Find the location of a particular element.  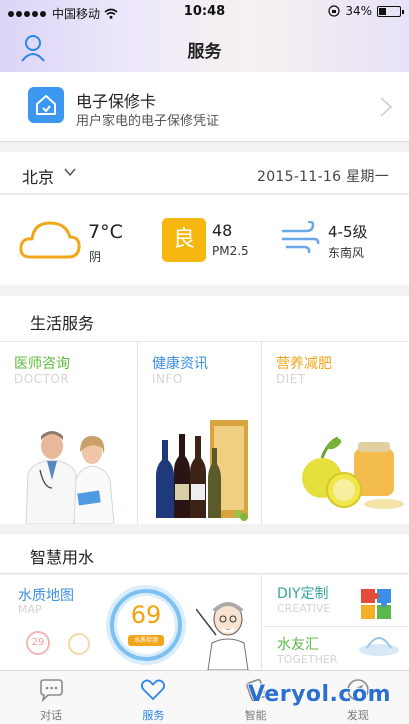

diy-card: DIY定制 CREATIVE is located at coordinates (336, 601).